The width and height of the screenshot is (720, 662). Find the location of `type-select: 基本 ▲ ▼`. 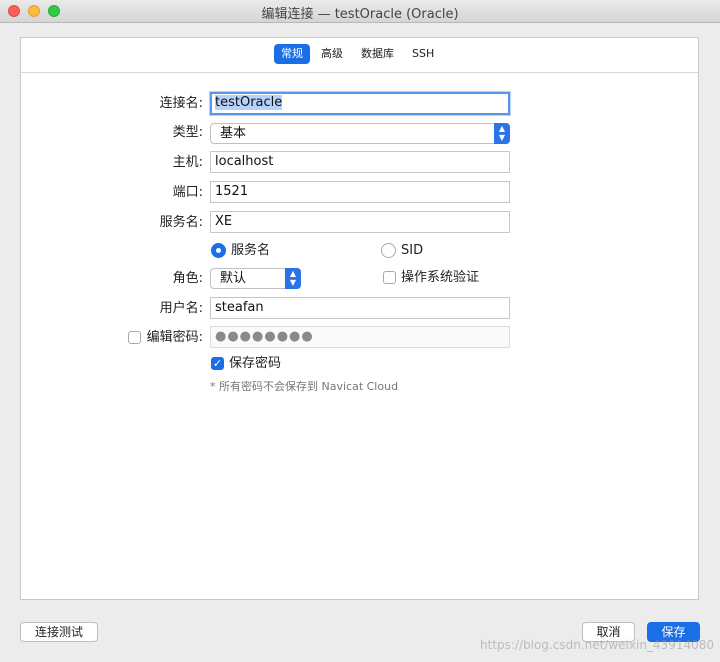

type-select: 基本 ▲ ▼ is located at coordinates (360, 133).